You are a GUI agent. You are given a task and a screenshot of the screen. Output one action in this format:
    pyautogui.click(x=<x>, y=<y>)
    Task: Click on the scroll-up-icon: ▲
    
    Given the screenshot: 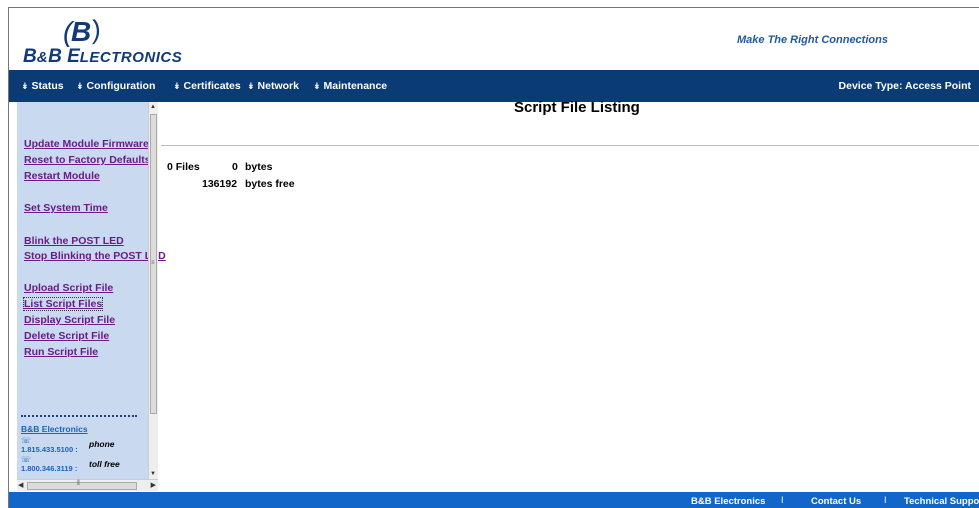 What is the action you would take?
    pyautogui.click(x=153, y=107)
    